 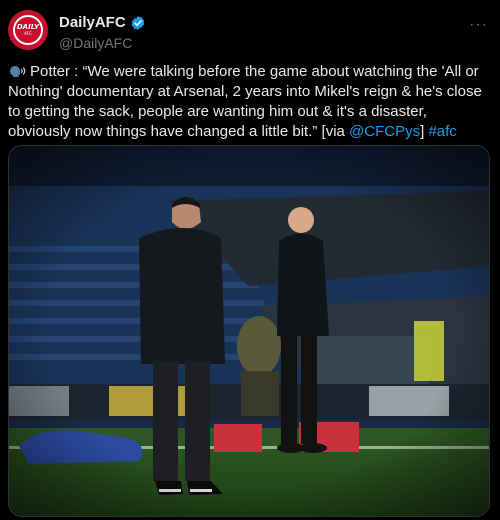 I want to click on arsenal-logo-icon: DAILY AFC, so click(x=28, y=30).